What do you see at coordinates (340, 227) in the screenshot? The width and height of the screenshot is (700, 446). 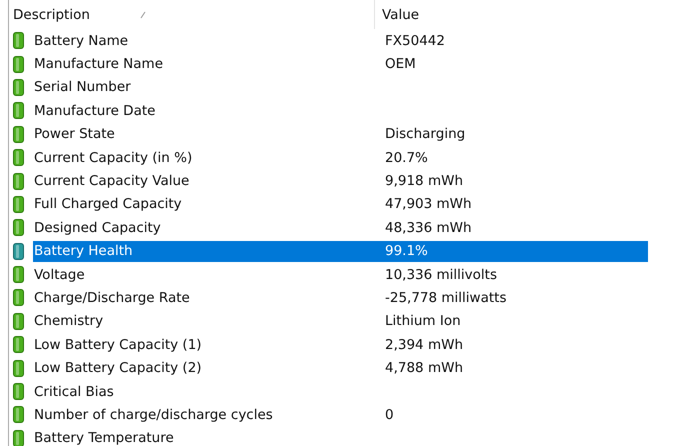 I see `list-row: Designed Capacity 48,336 mWh` at bounding box center [340, 227].